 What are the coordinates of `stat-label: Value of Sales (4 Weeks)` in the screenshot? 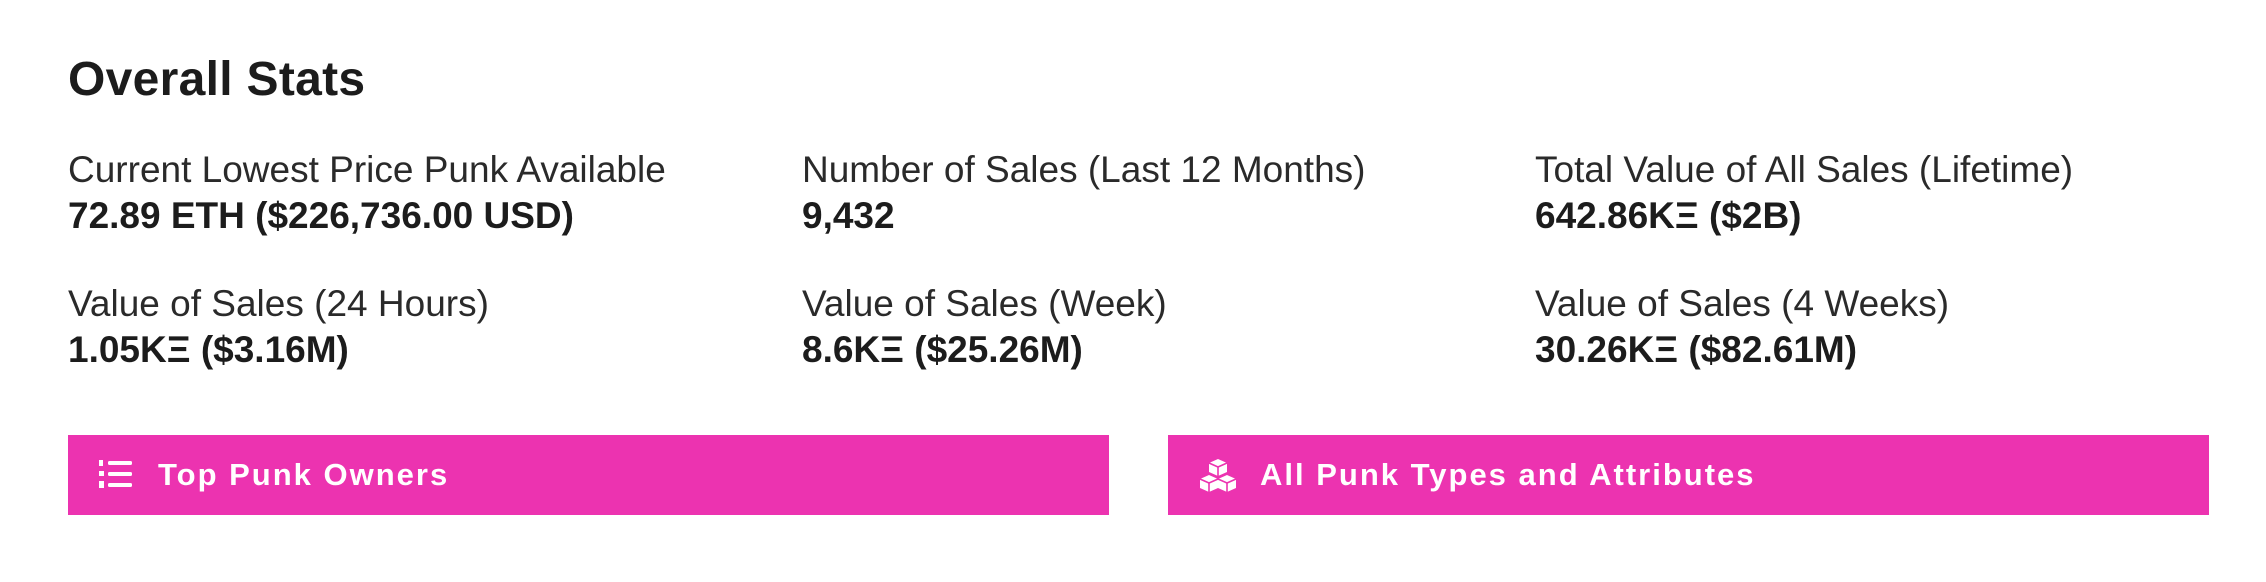 It's located at (1742, 303).